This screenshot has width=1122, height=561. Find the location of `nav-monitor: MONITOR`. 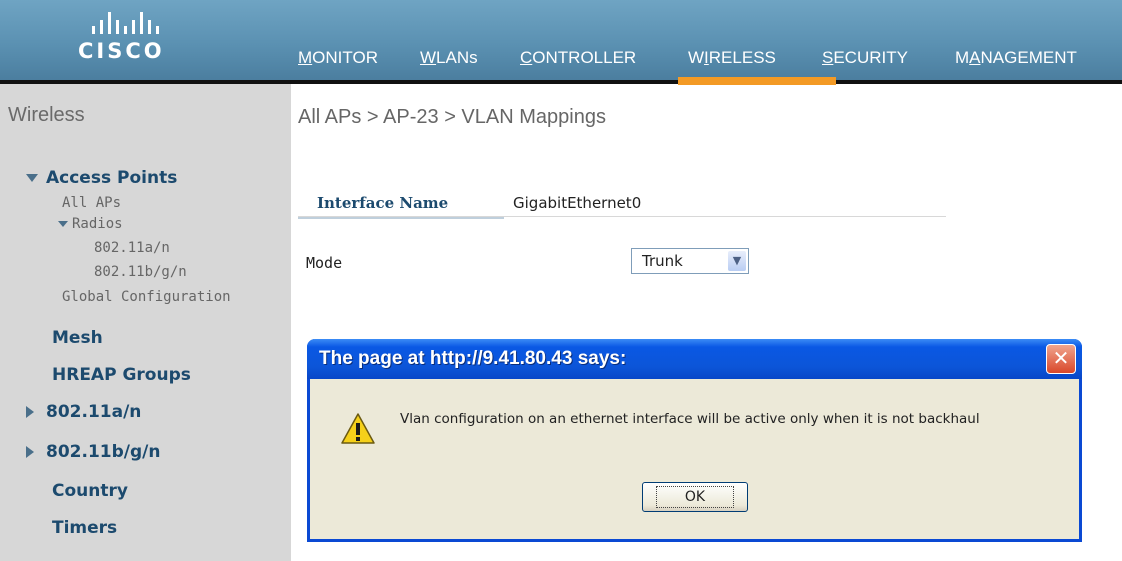

nav-monitor: MONITOR is located at coordinates (359, 58).